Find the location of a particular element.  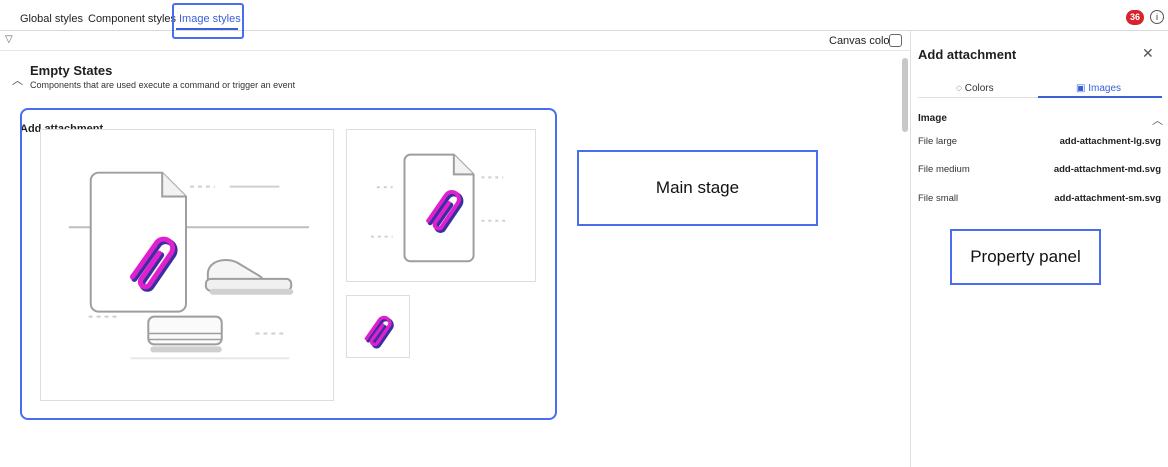

tab-images: ▣ Images is located at coordinates (1098, 88).